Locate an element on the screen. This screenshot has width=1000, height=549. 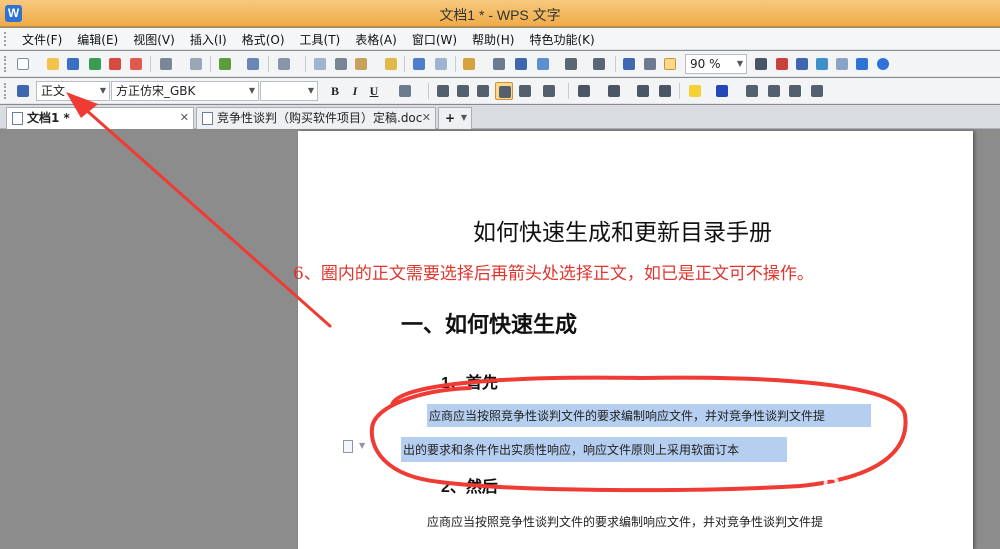
grow-font-icon is located at coordinates (752, 91).